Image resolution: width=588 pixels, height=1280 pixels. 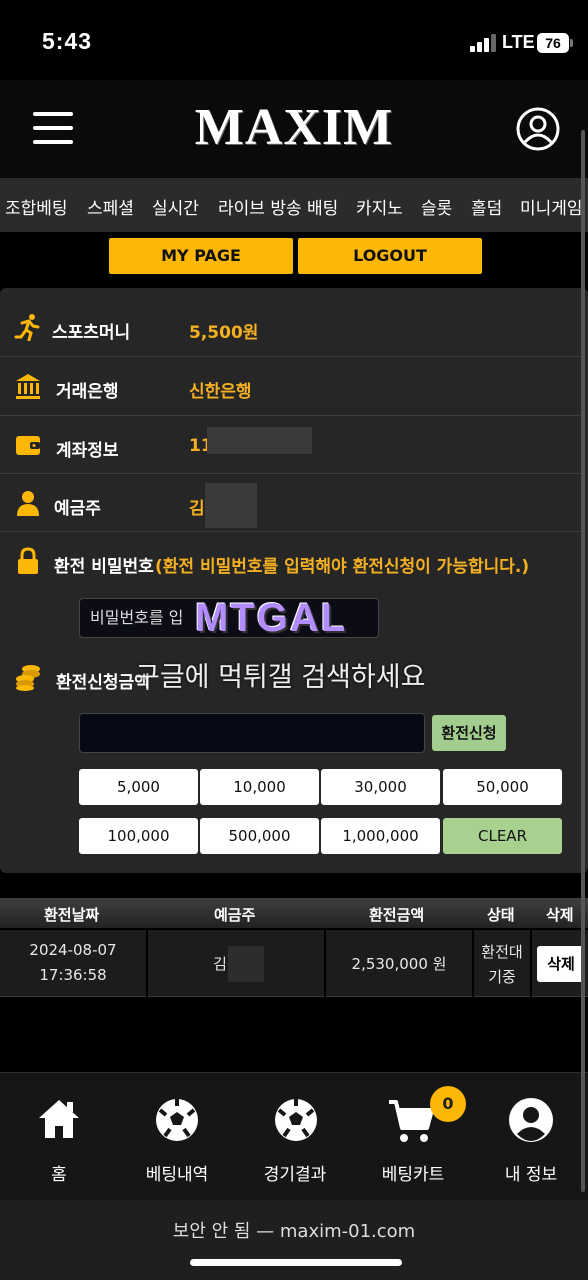 What do you see at coordinates (295, 1172) in the screenshot?
I see `bottom-nav-results: 경기결과` at bounding box center [295, 1172].